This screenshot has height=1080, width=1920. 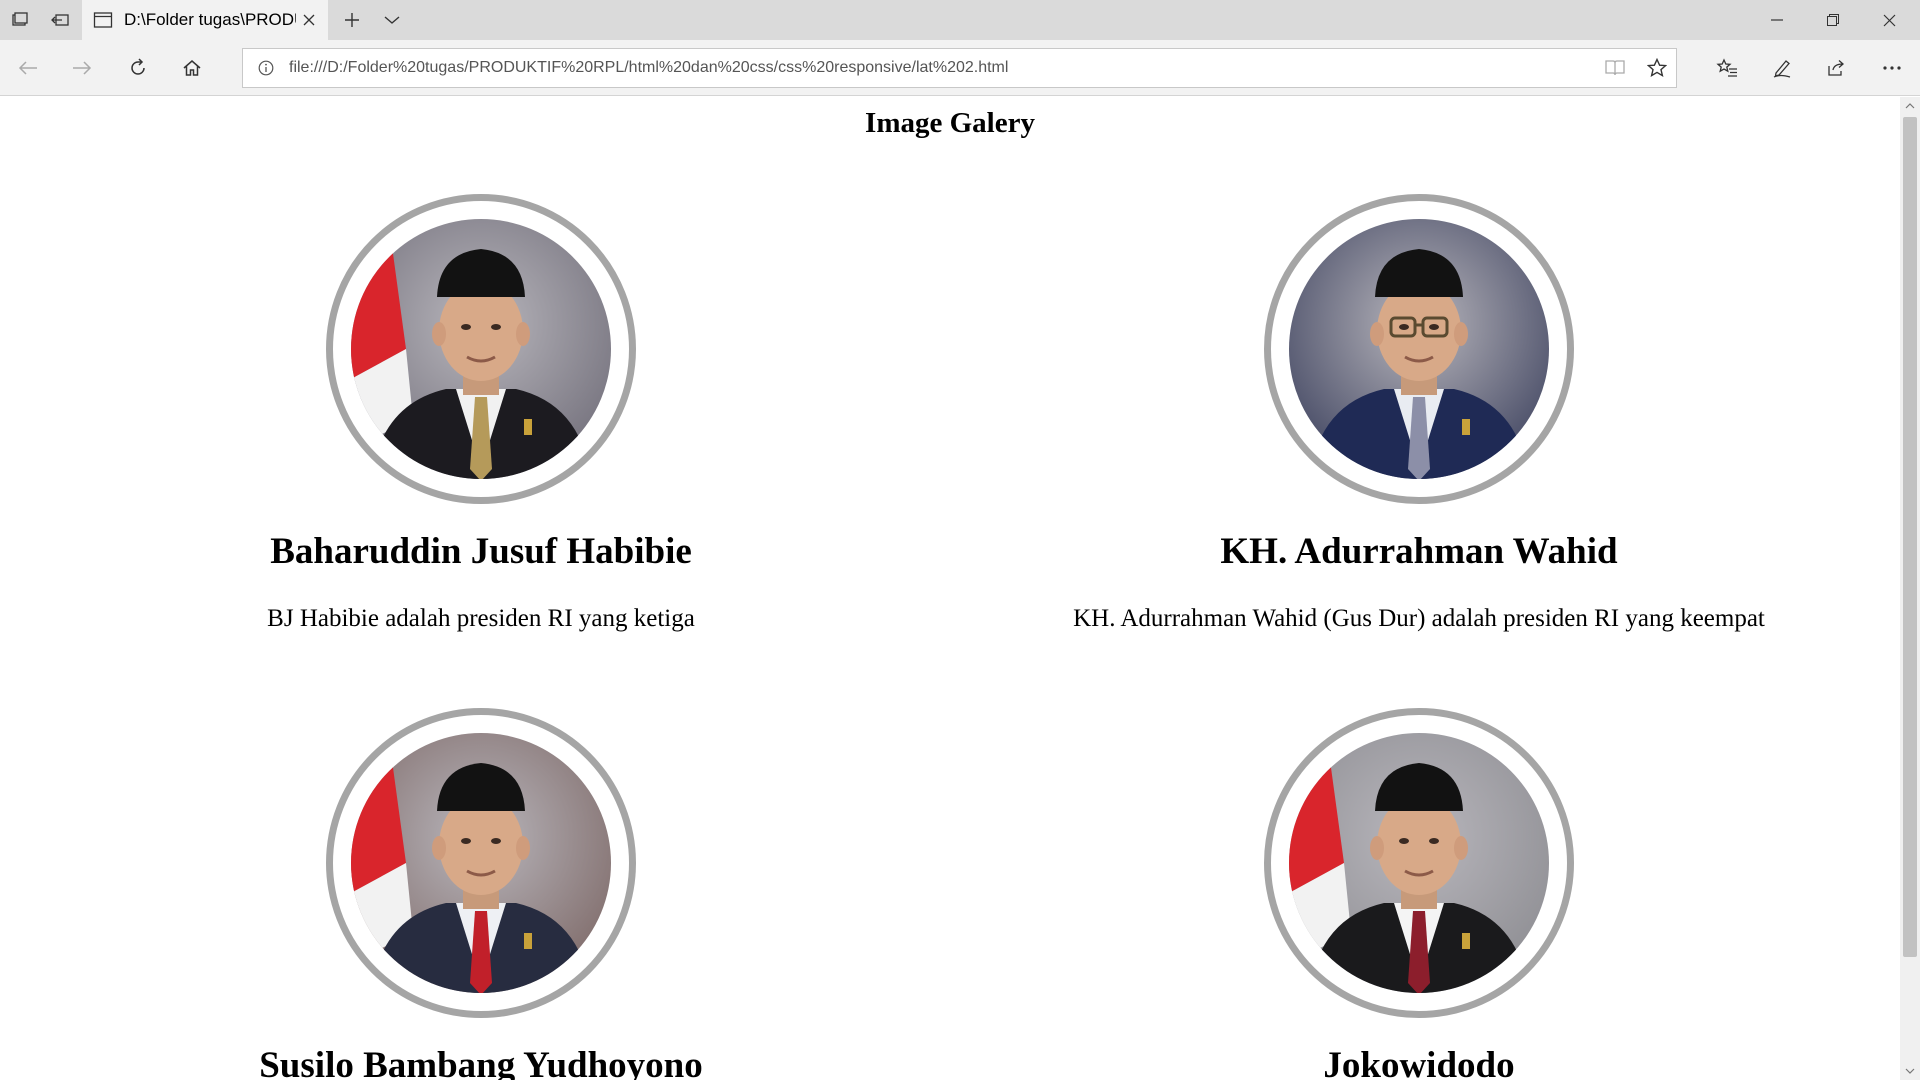 I want to click on tab-actions-icon, so click(x=20, y=20).